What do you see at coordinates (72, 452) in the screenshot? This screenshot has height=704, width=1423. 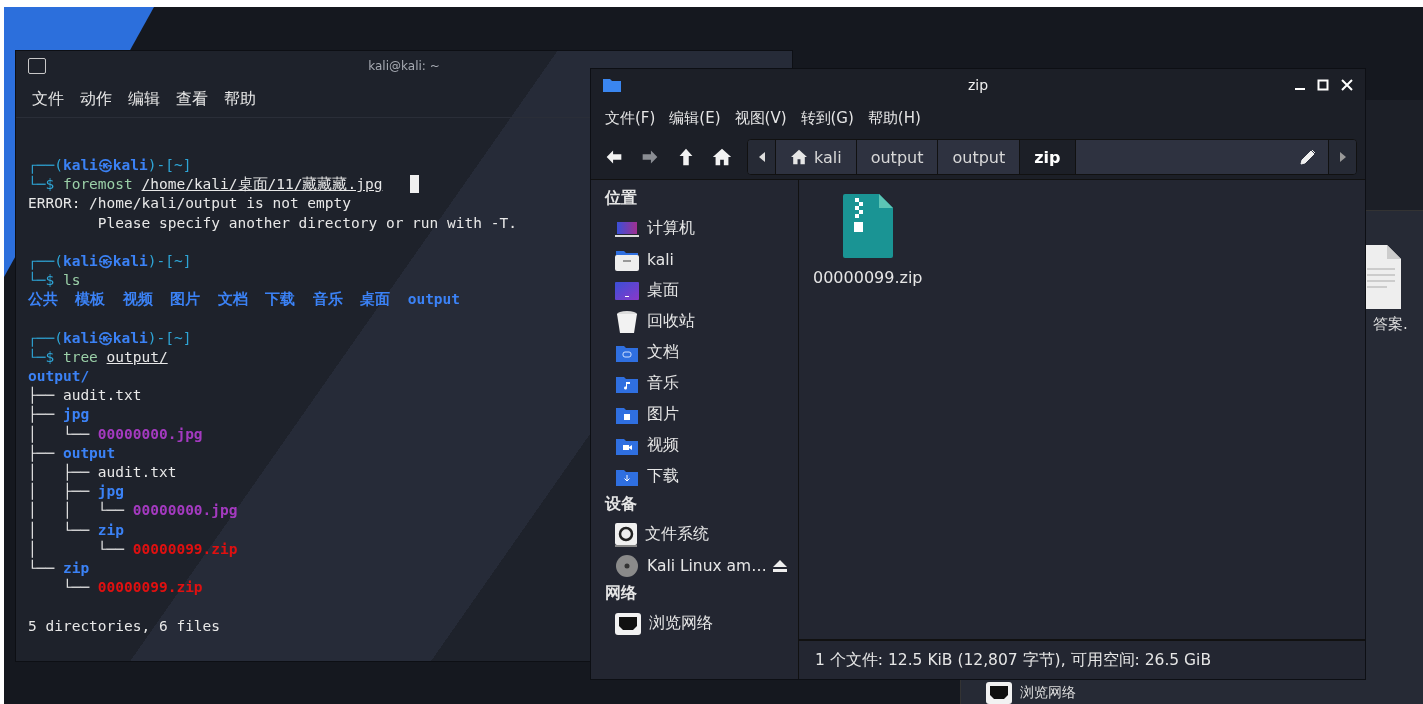 I see `terminal-line: ├── output` at bounding box center [72, 452].